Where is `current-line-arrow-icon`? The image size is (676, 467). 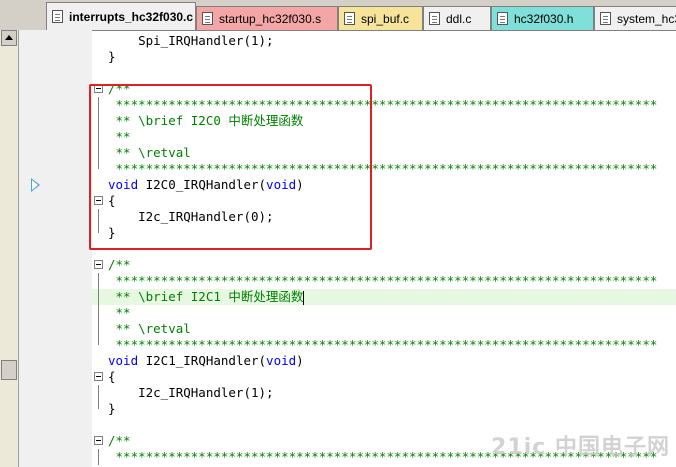
current-line-arrow-icon is located at coordinates (35, 185).